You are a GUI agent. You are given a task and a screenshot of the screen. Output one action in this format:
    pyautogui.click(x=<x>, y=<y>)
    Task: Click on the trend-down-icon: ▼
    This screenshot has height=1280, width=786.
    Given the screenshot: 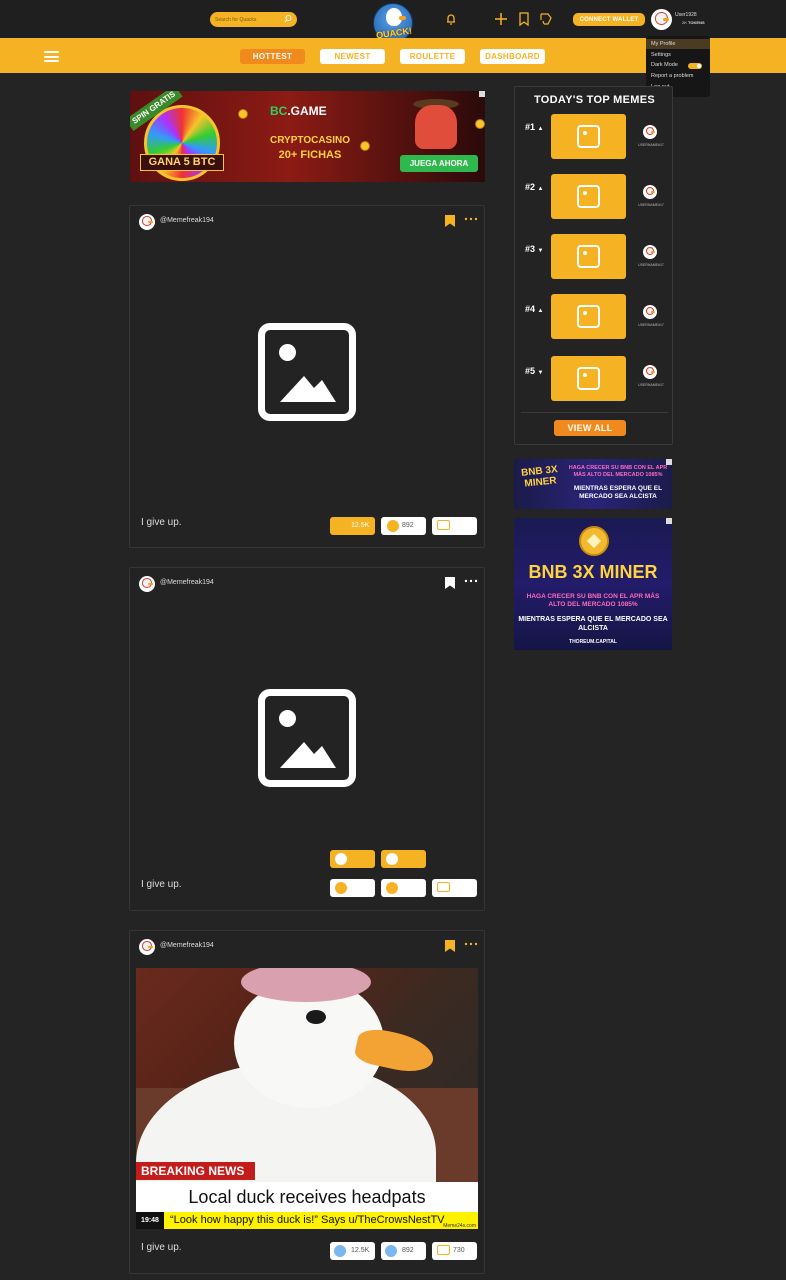 What is the action you would take?
    pyautogui.click(x=540, y=251)
    